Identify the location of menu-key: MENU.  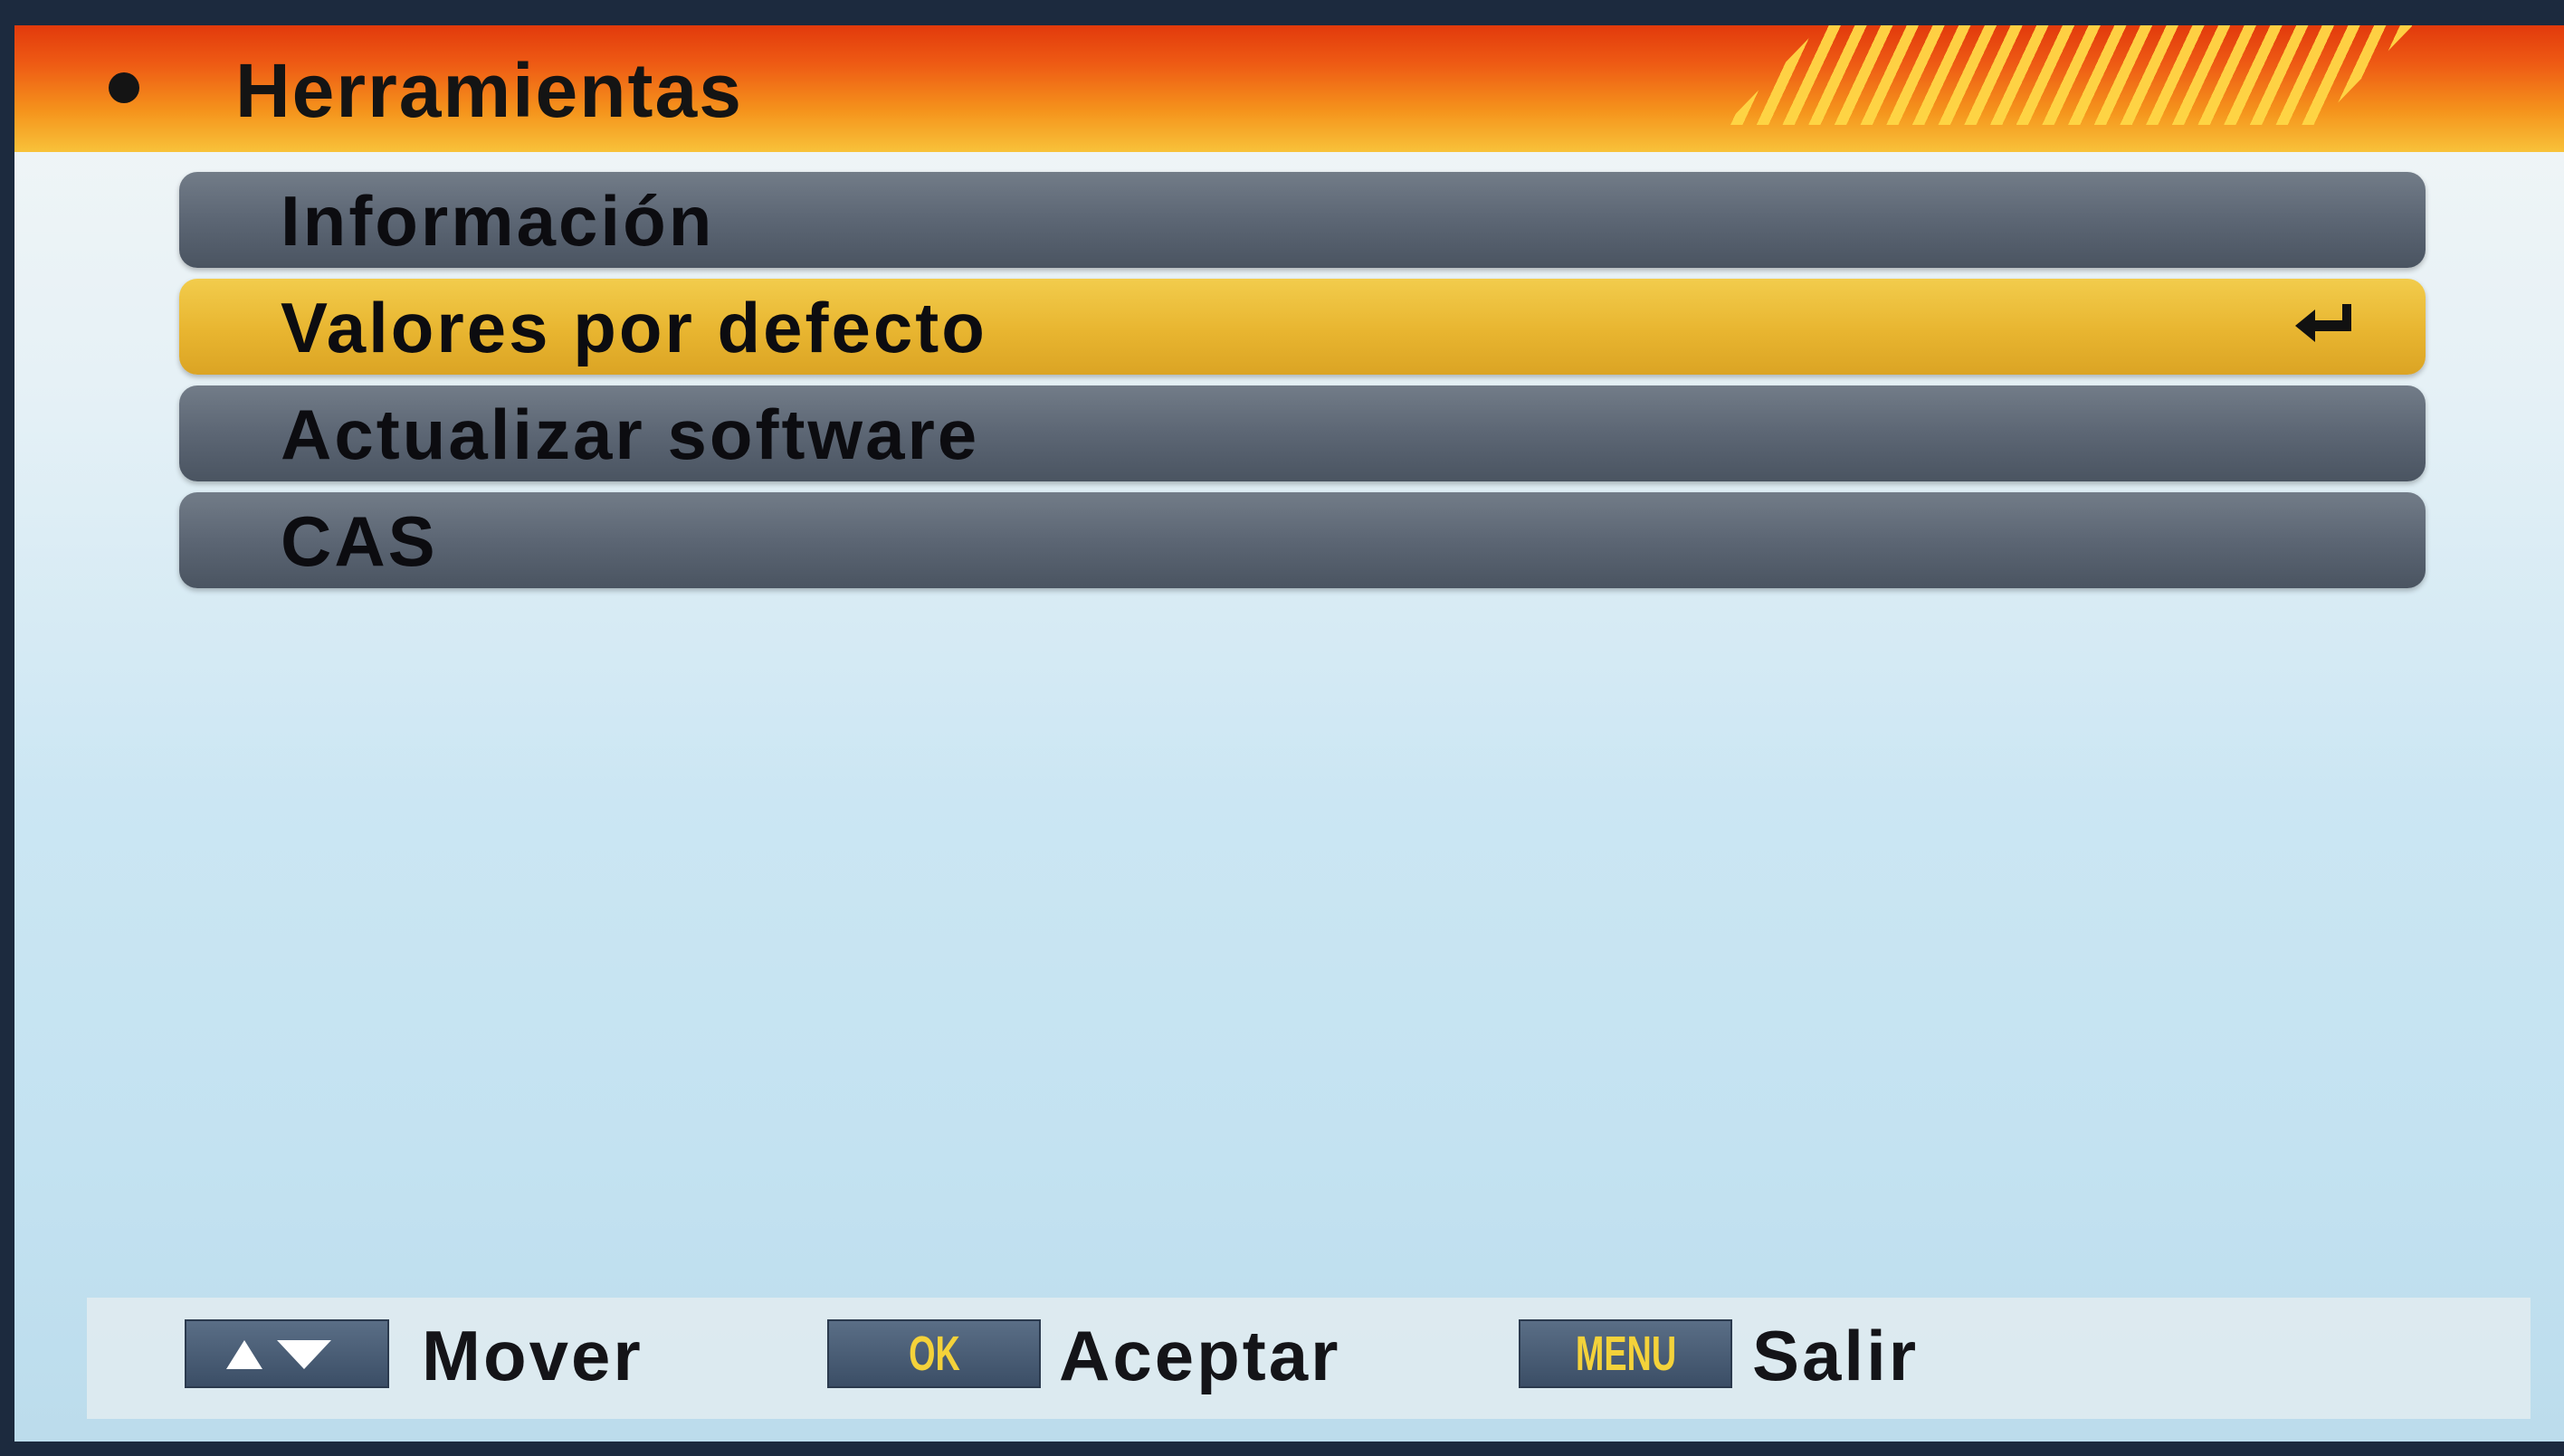
(1625, 1354).